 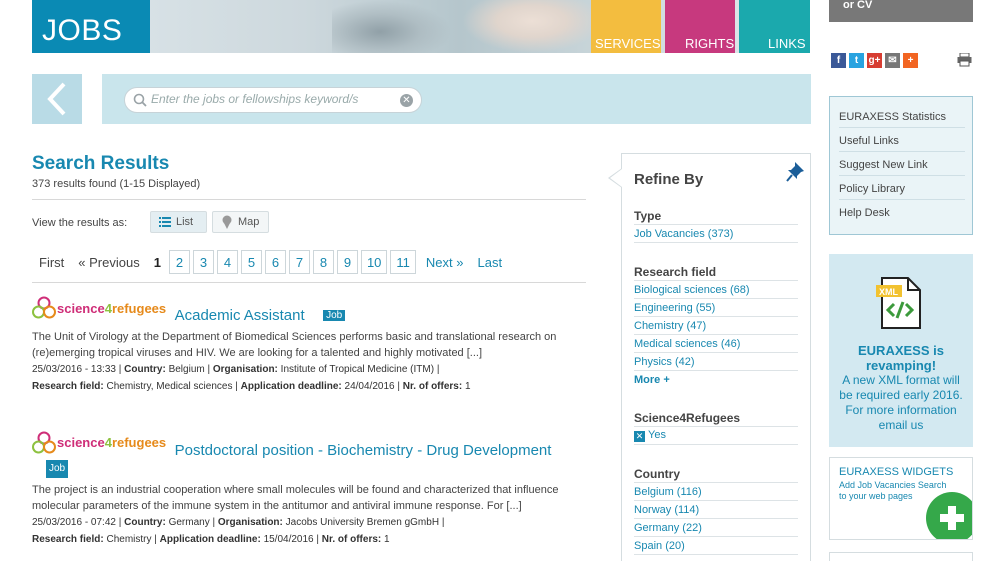 What do you see at coordinates (902, 143) in the screenshot?
I see `side-link-useful-links: Useful Links` at bounding box center [902, 143].